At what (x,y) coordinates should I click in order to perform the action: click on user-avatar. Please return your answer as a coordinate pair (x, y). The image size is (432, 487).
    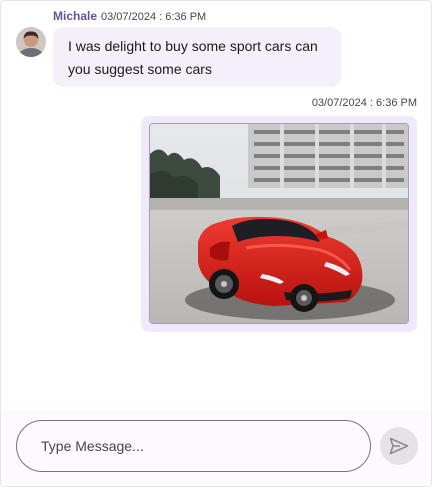
    Looking at the image, I should click on (31, 42).